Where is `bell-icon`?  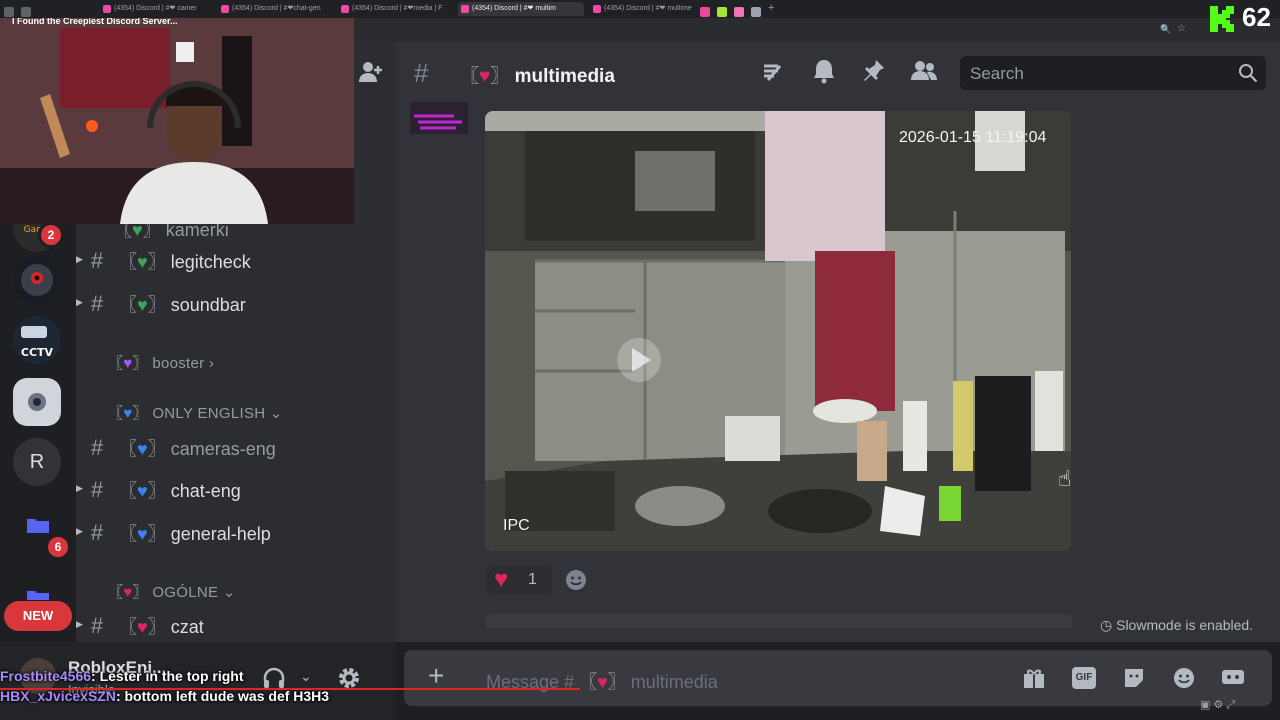 bell-icon is located at coordinates (824, 71).